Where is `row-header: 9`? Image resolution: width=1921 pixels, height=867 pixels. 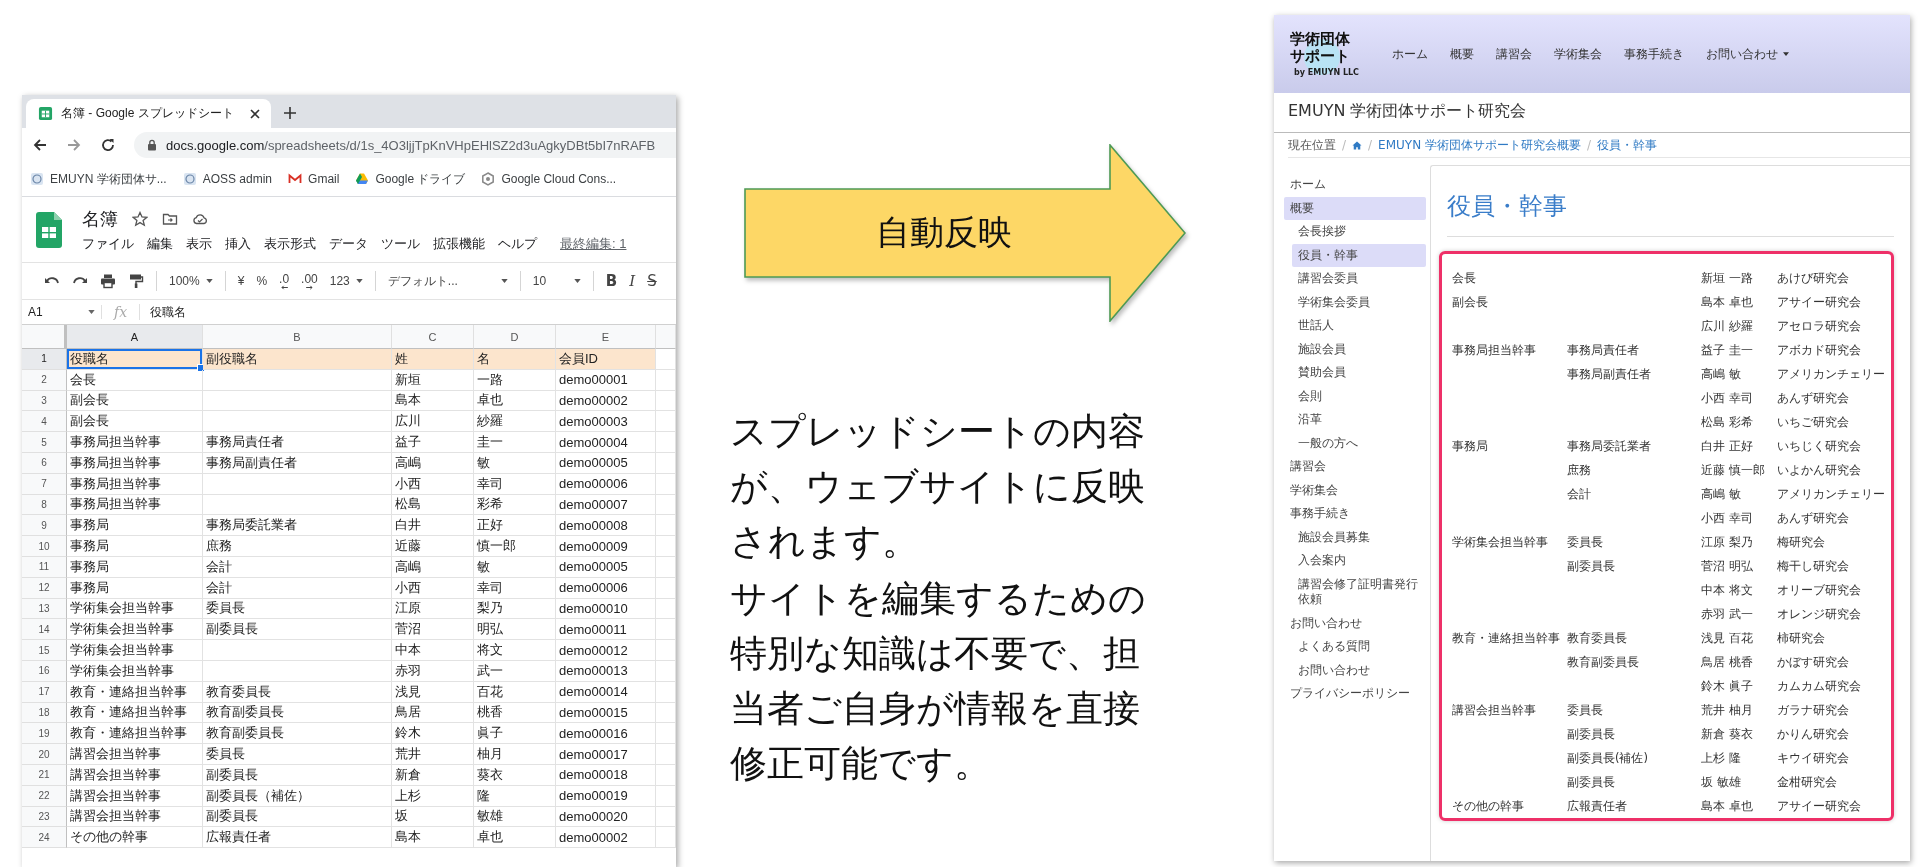
row-header: 9 is located at coordinates (44, 526).